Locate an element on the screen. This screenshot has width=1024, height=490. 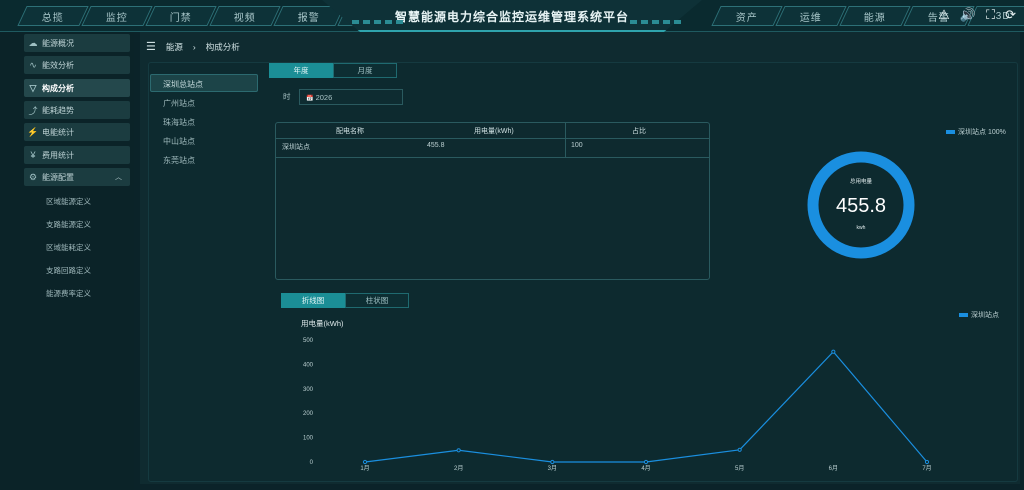
y-tick-label: 200 is located at coordinates (308, 414).